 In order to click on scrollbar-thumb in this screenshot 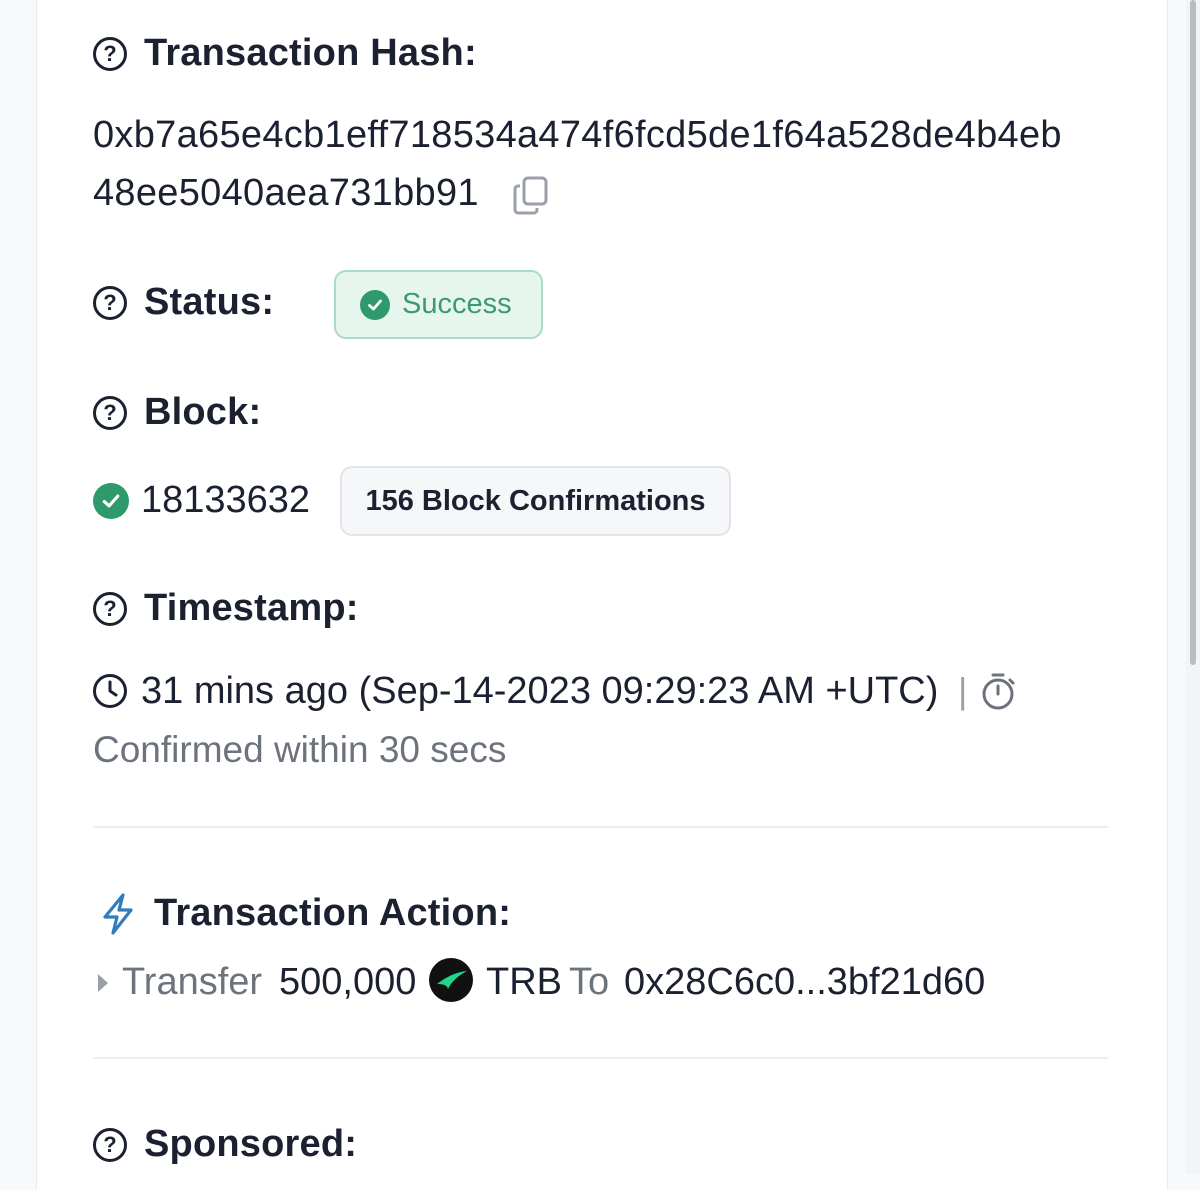, I will do `click(1193, 332)`.